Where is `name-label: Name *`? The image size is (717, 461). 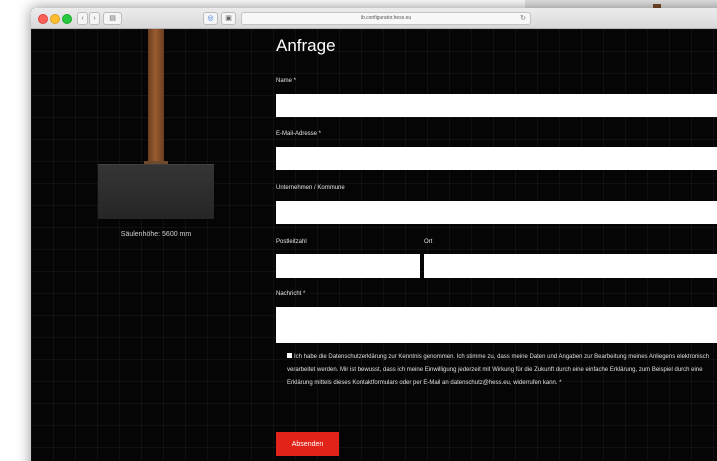
name-label: Name * is located at coordinates (286, 81).